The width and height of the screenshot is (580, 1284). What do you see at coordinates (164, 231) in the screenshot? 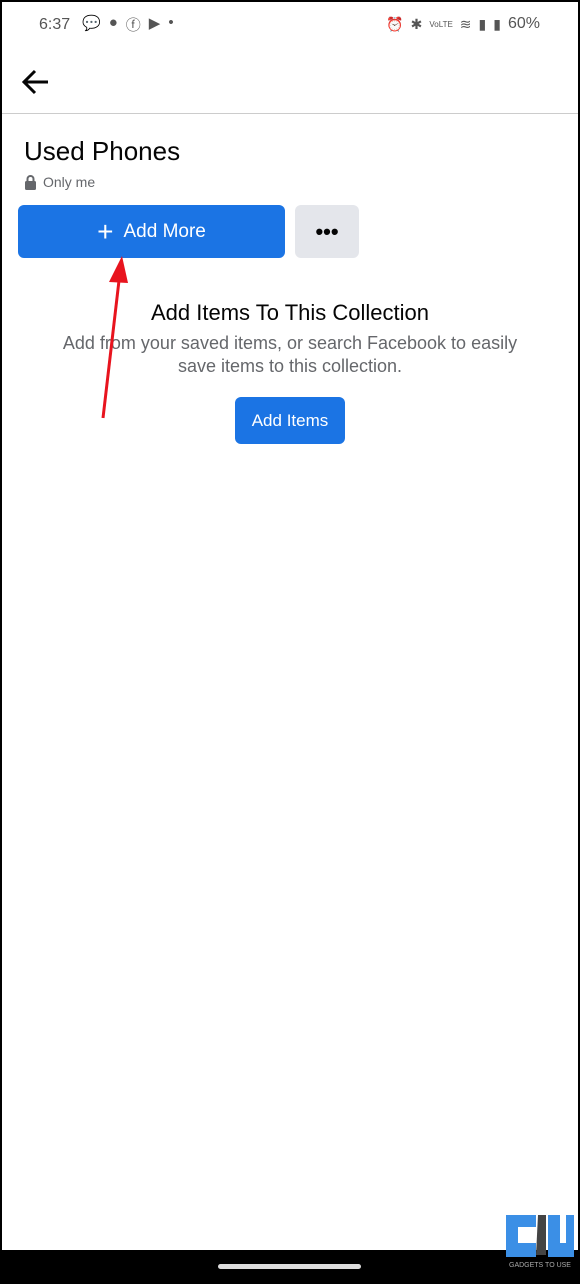
I see `add-more-label: Add More` at bounding box center [164, 231].